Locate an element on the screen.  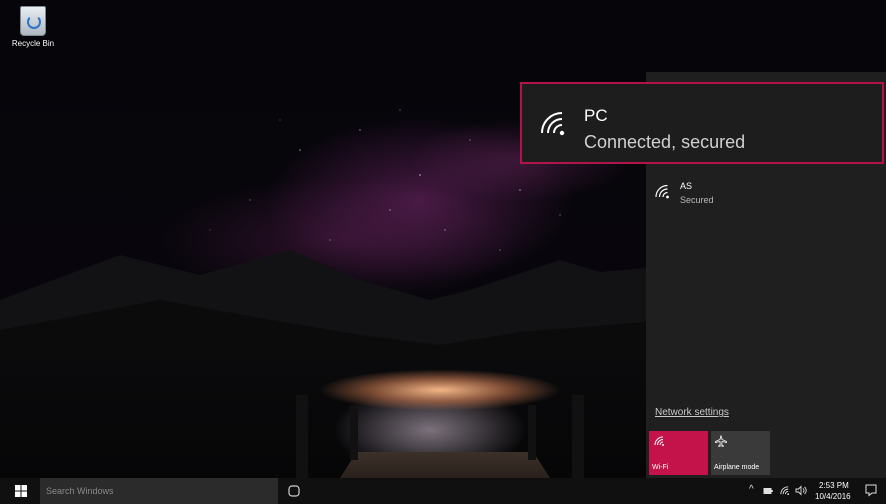
recycle-bin-label: Recycle Bin is located at coordinates (33, 43).